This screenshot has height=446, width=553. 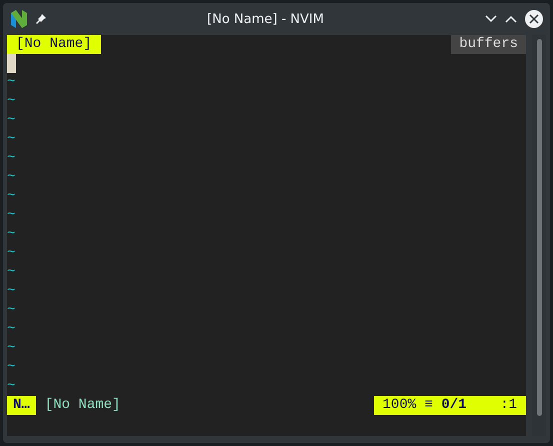 What do you see at coordinates (511, 19) in the screenshot?
I see `maximize-icon` at bounding box center [511, 19].